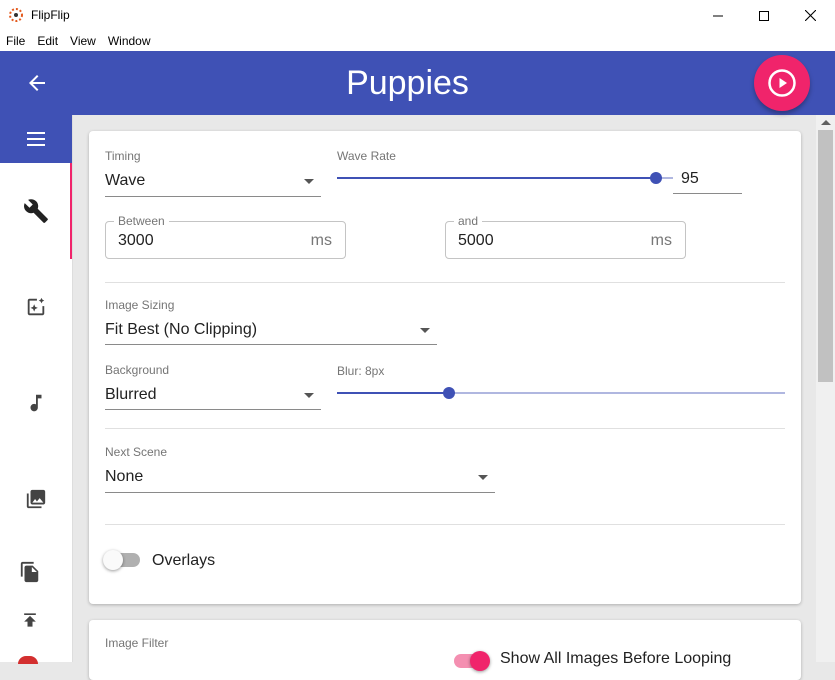  Describe the element at coordinates (137, 643) in the screenshot. I see `image-filter-label: Image Filter` at that location.